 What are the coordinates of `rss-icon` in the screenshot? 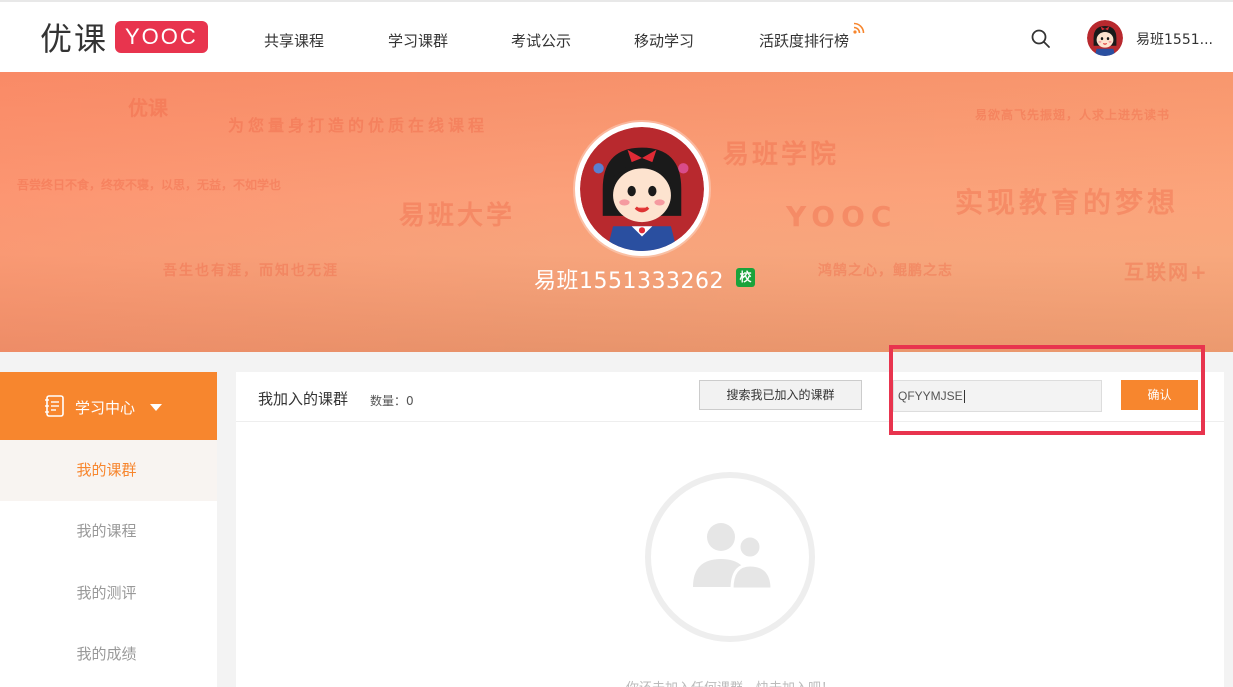 It's located at (859, 28).